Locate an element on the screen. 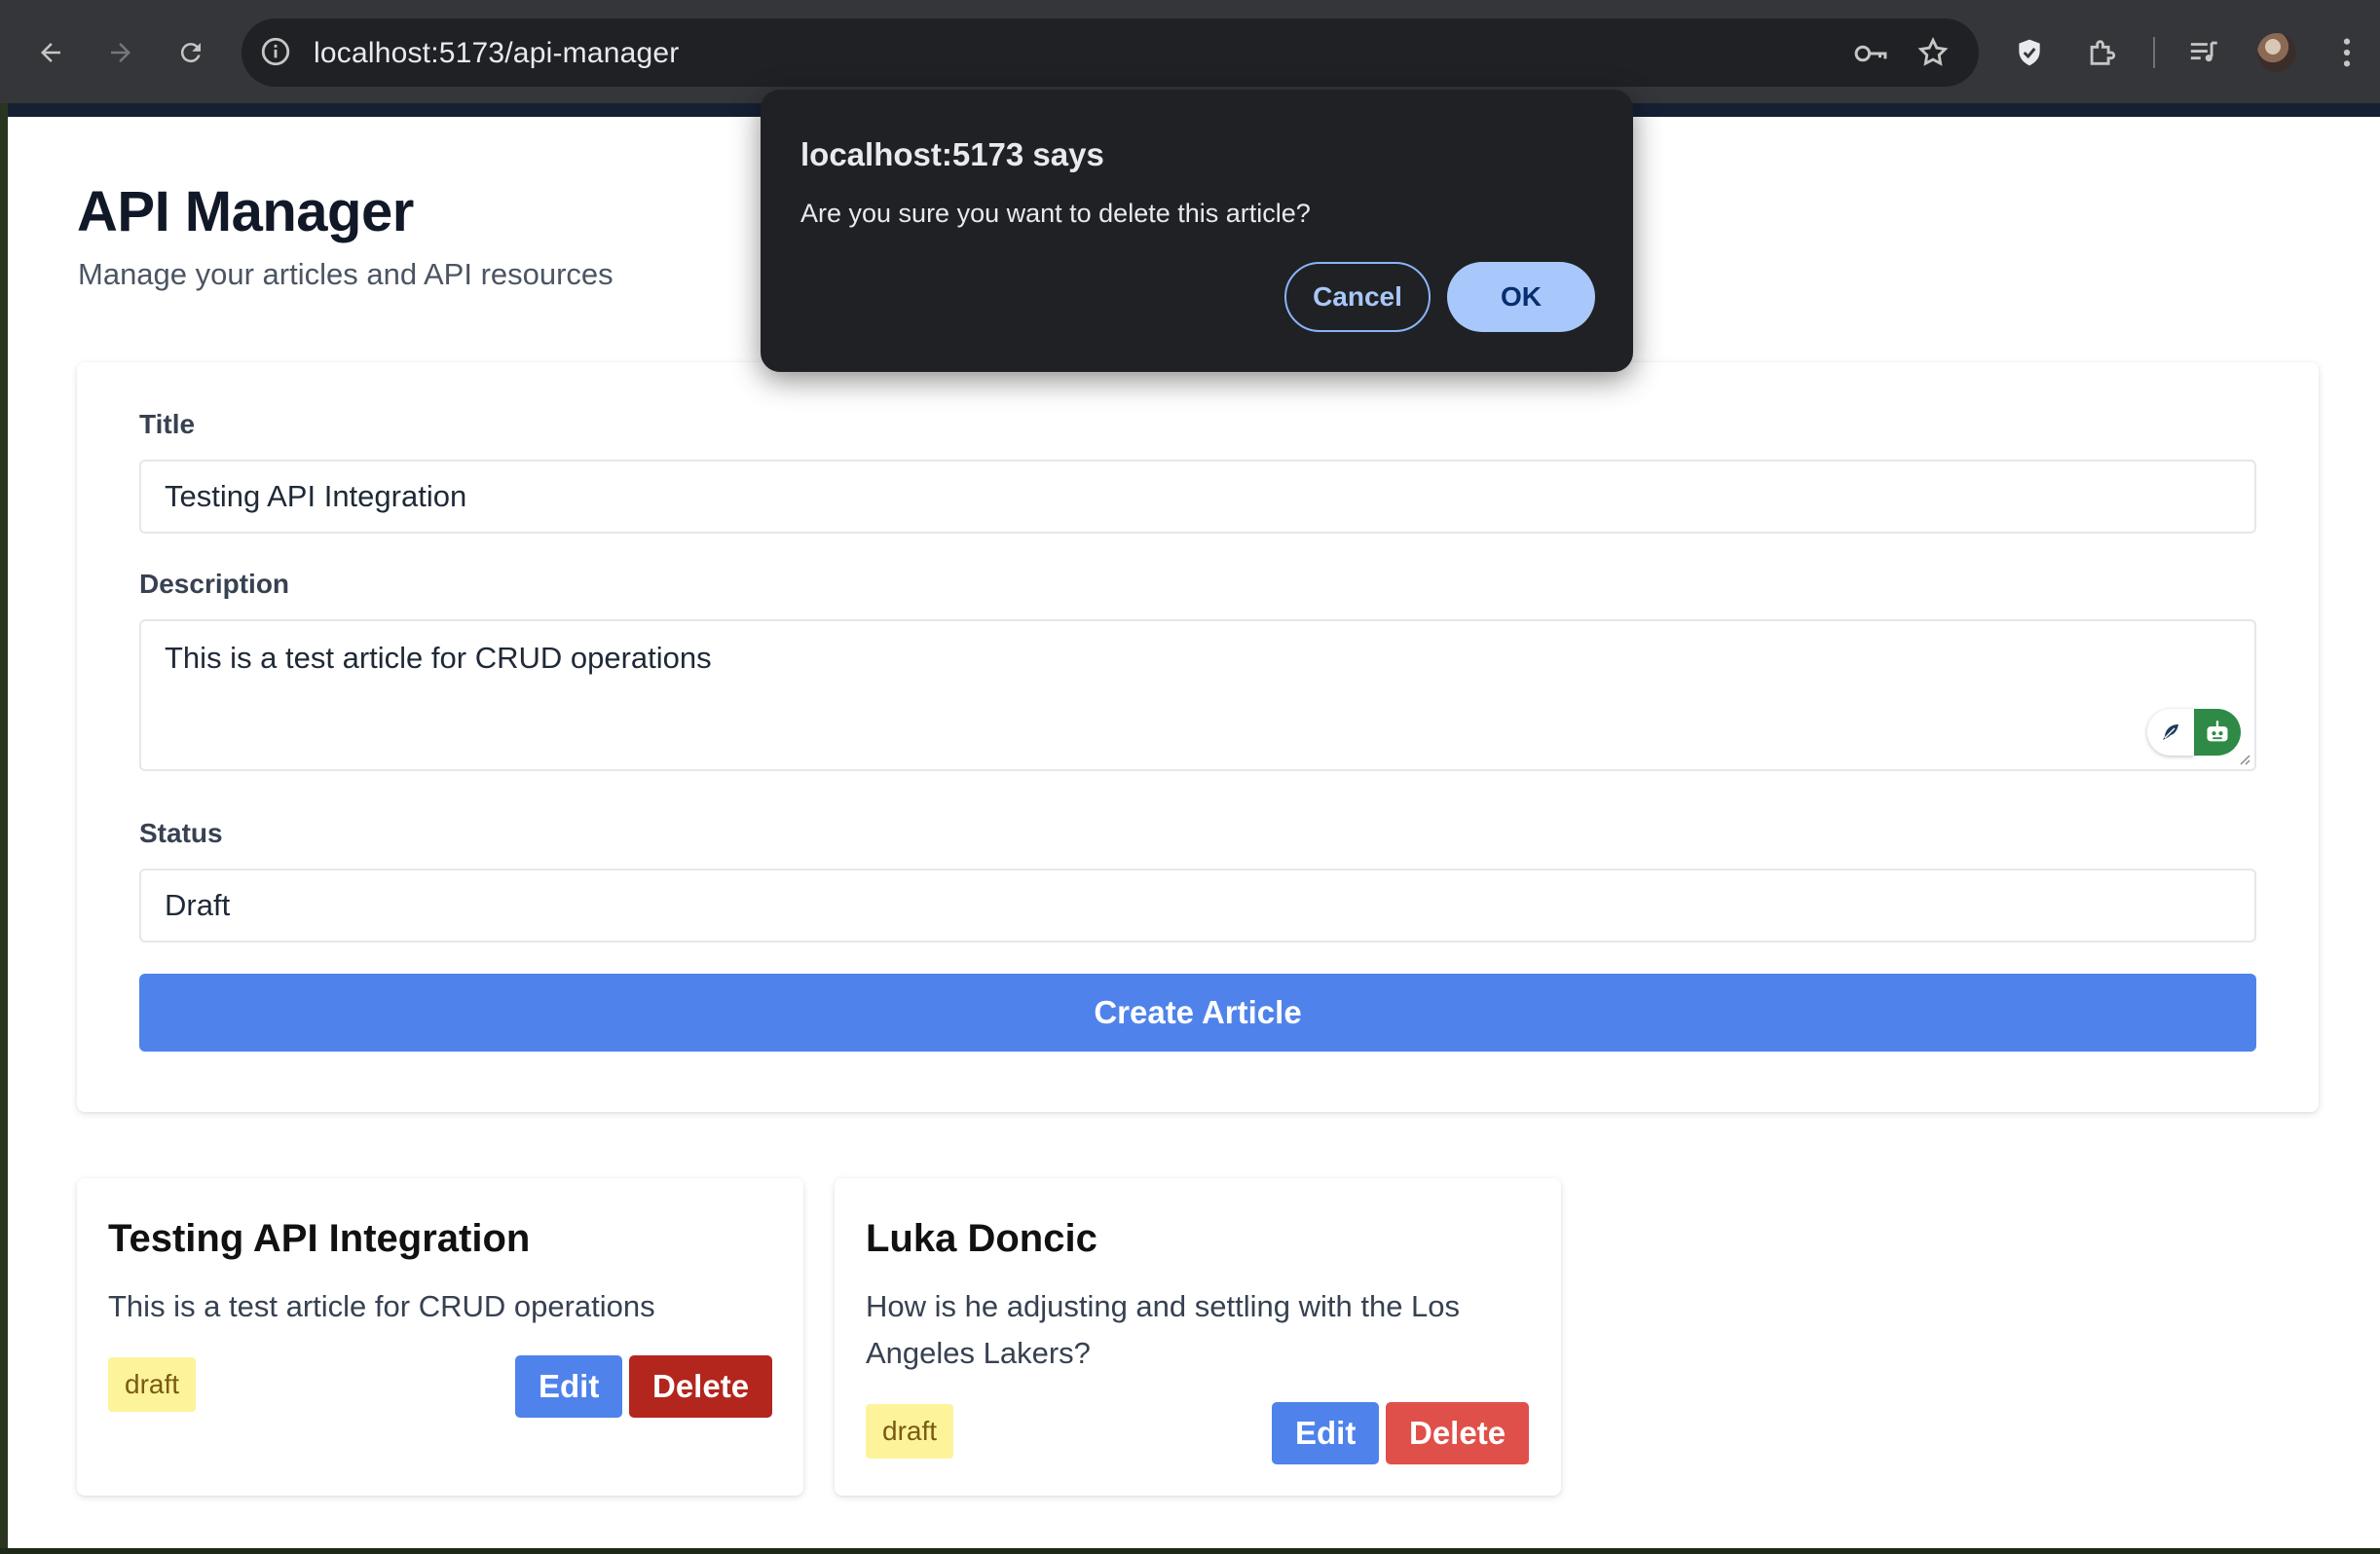 The width and height of the screenshot is (2380, 1554). shield-extension-icon is located at coordinates (2029, 52).